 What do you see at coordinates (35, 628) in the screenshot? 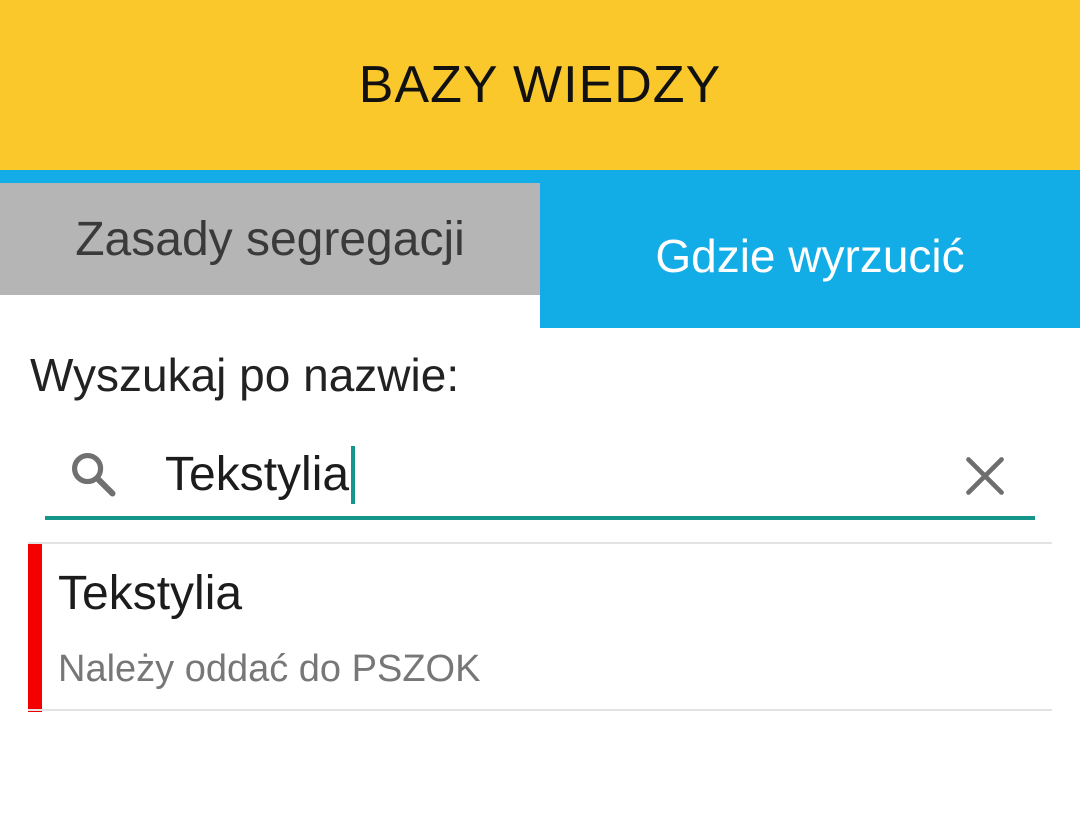
I see `category-marker` at bounding box center [35, 628].